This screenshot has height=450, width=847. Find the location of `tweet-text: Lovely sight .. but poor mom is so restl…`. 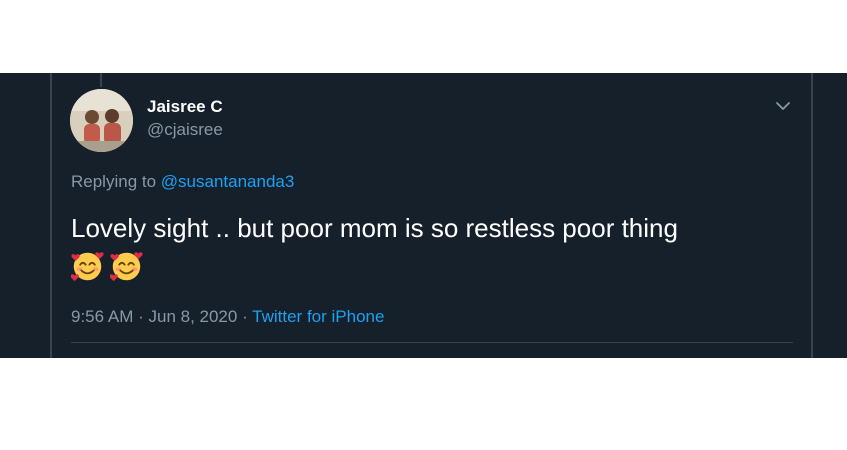

tweet-text: Lovely sight .. but poor mom is so restl… is located at coordinates (374, 228).